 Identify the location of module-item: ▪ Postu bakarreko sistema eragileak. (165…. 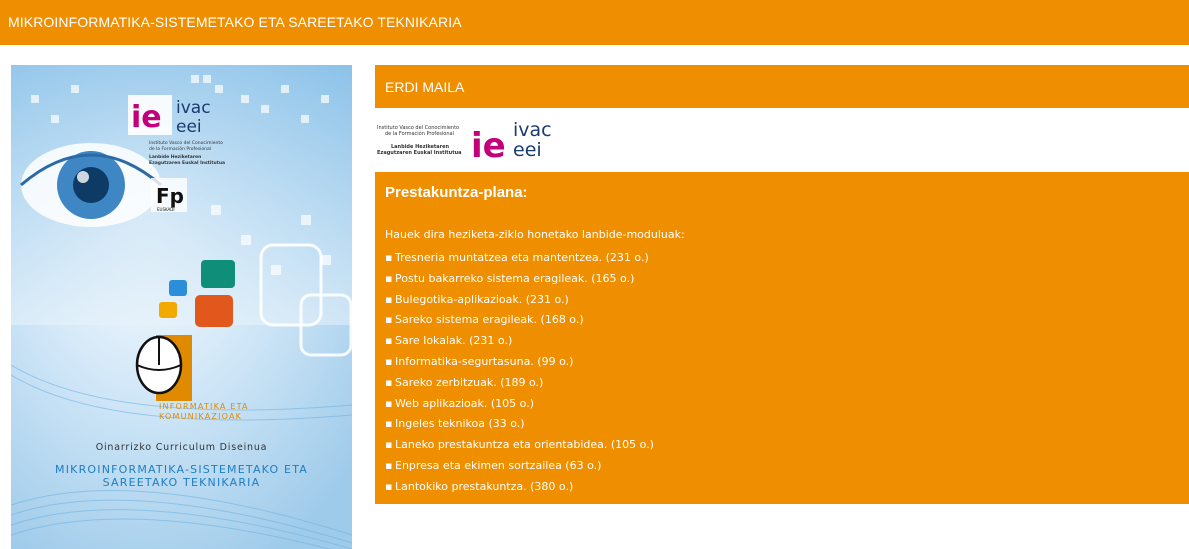
(519, 279).